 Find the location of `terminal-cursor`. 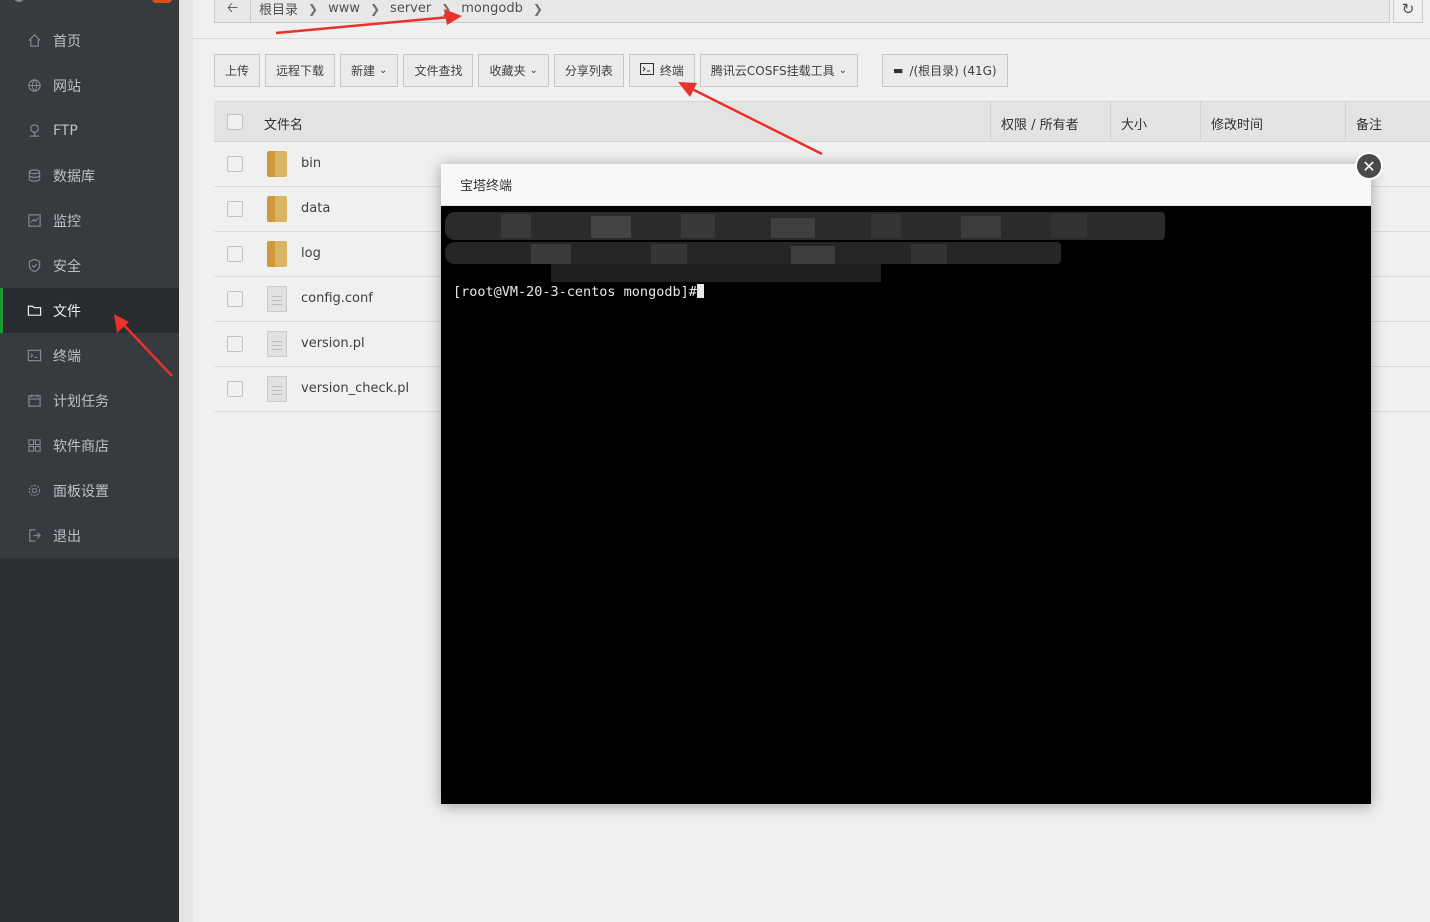

terminal-cursor is located at coordinates (700, 291).